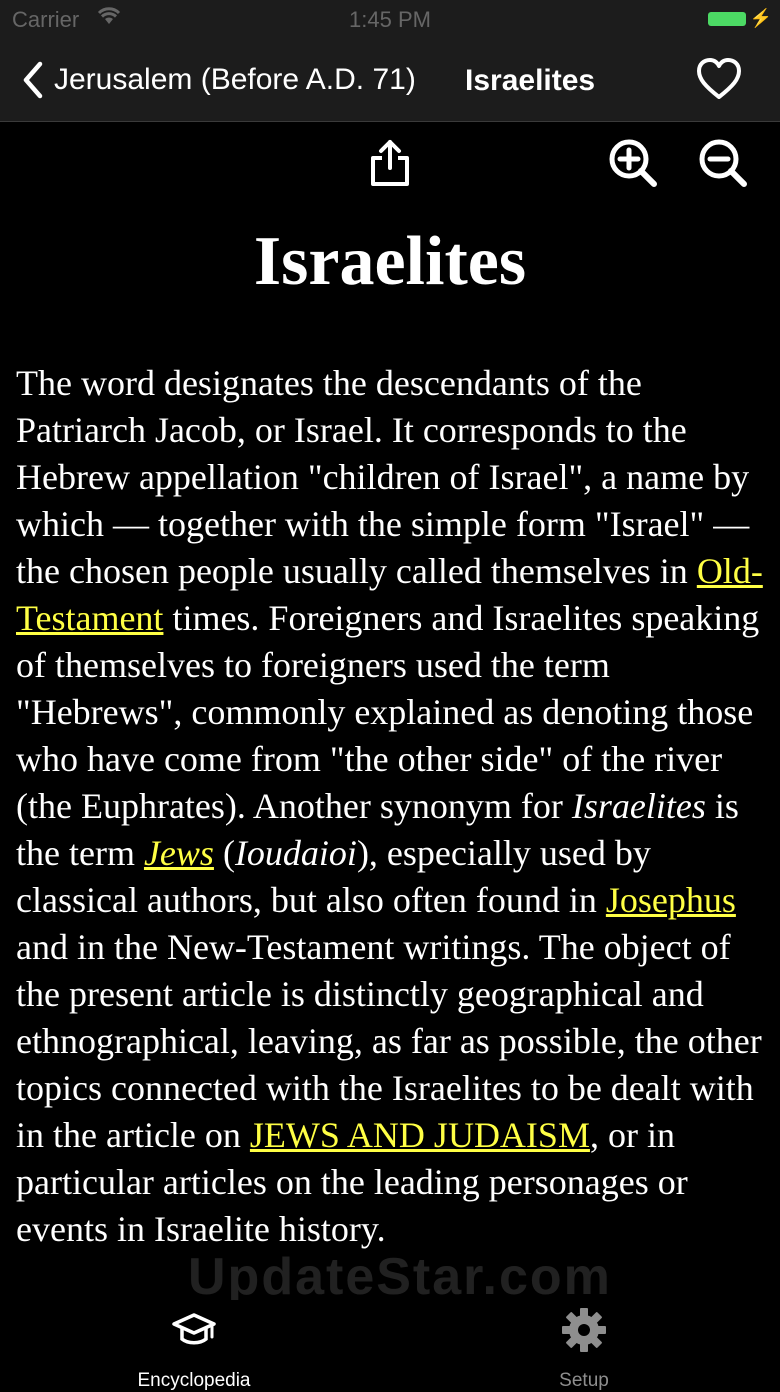  I want to click on battery-icon, so click(727, 19).